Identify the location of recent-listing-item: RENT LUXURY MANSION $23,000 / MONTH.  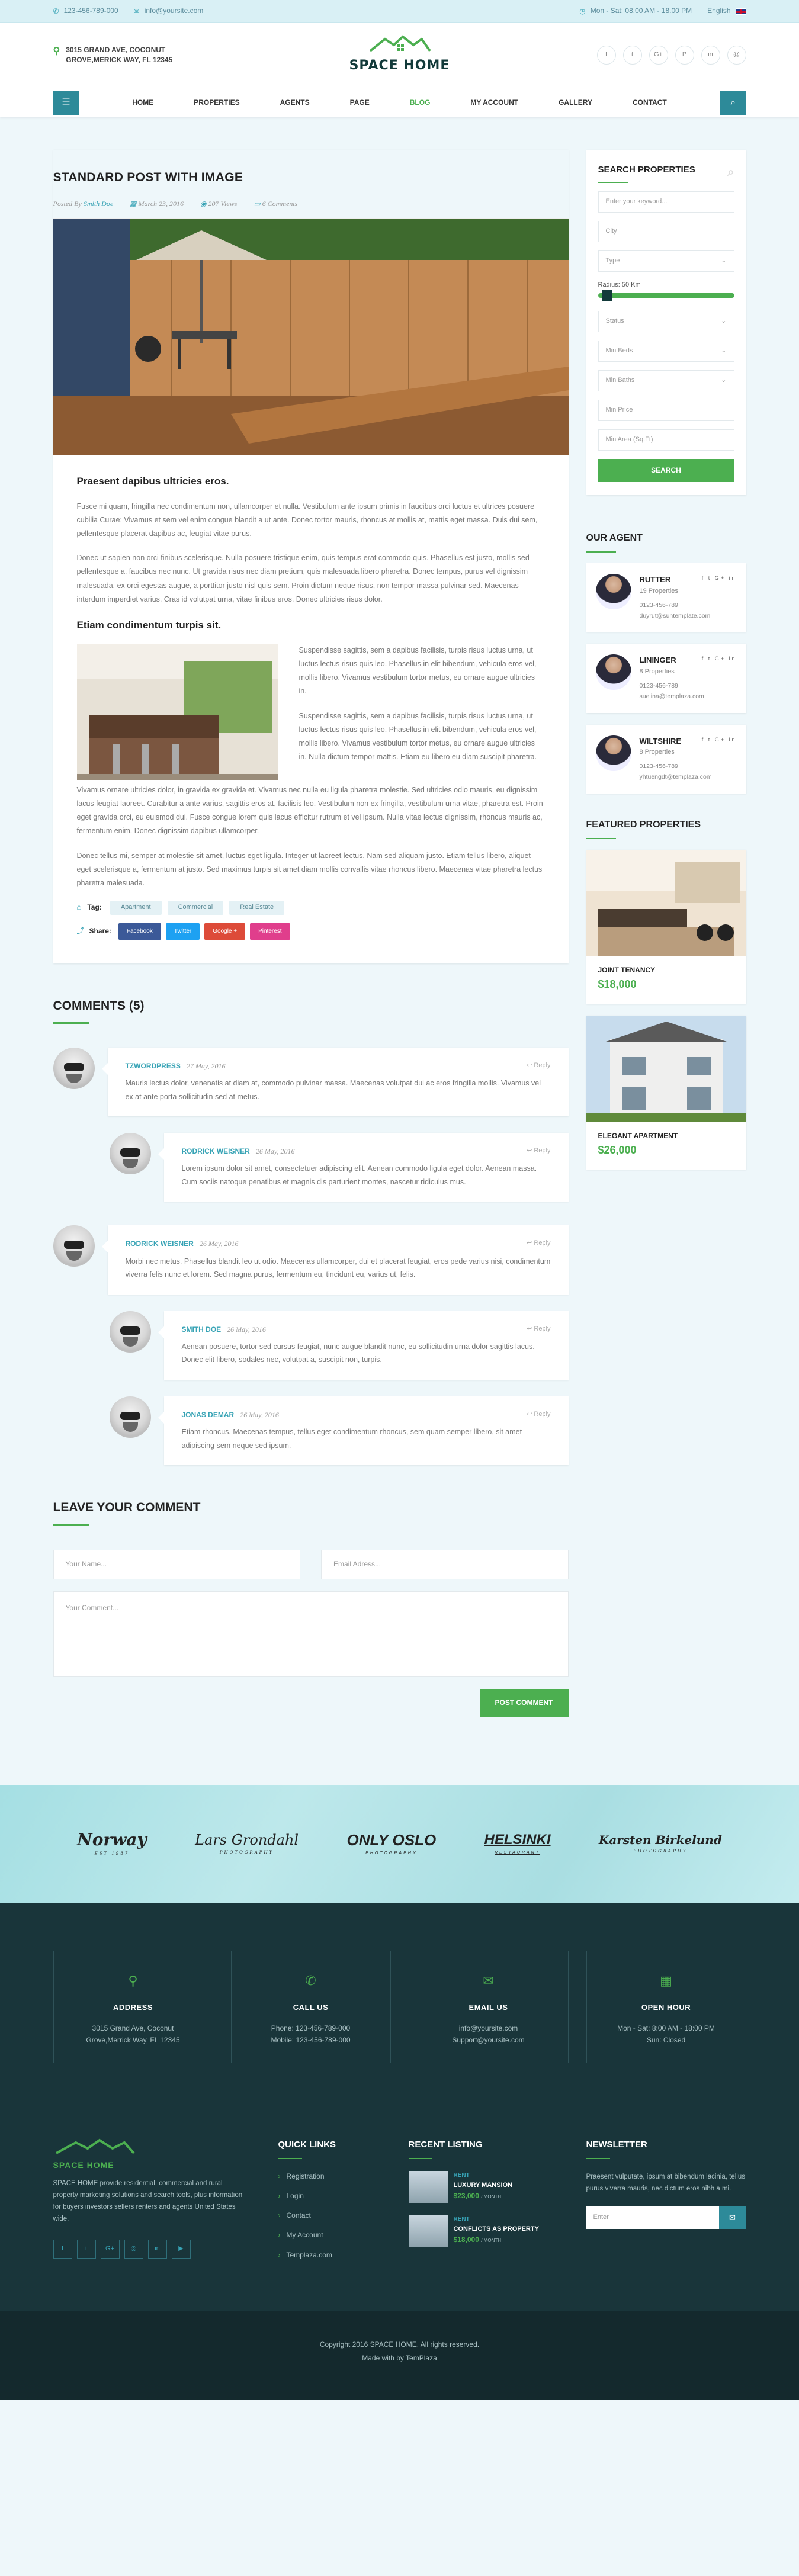
(483, 2186).